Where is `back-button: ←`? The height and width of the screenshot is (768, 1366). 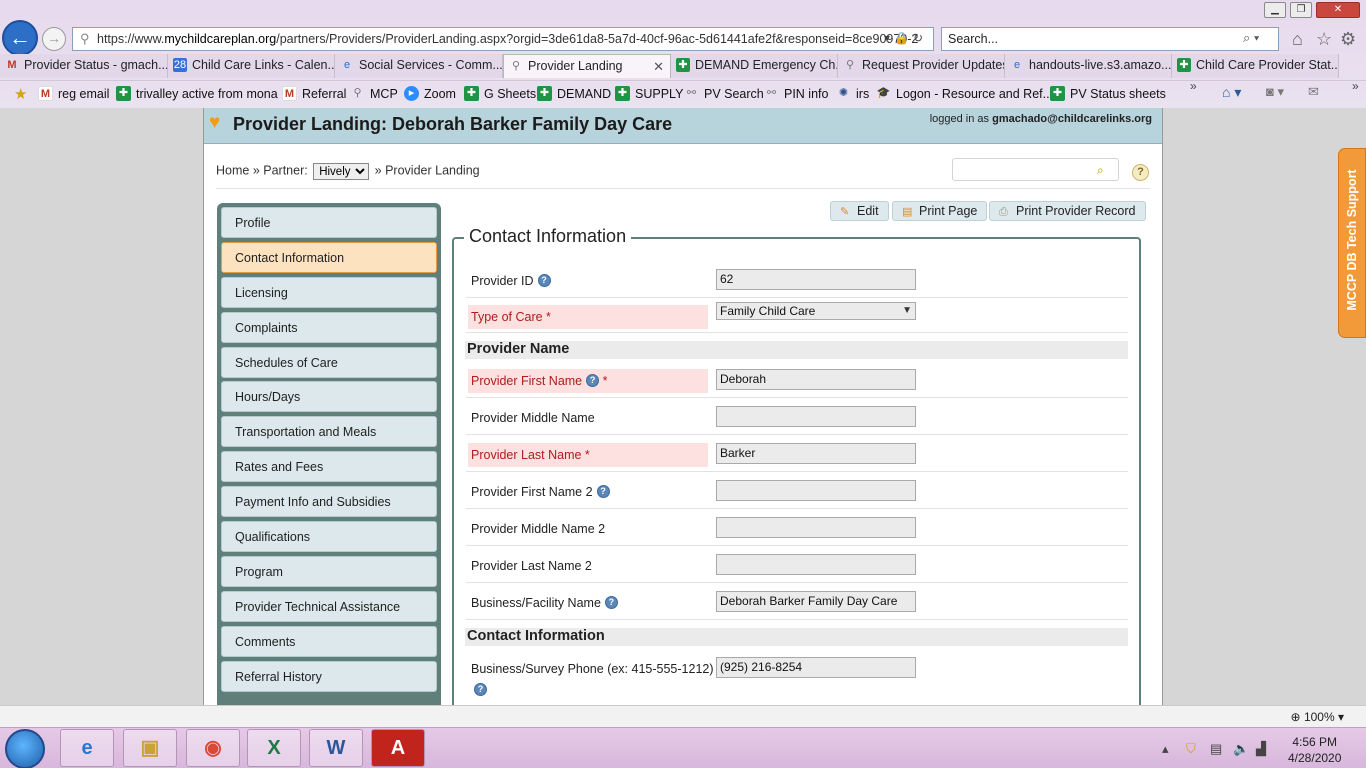
back-button: ← is located at coordinates (20, 38).